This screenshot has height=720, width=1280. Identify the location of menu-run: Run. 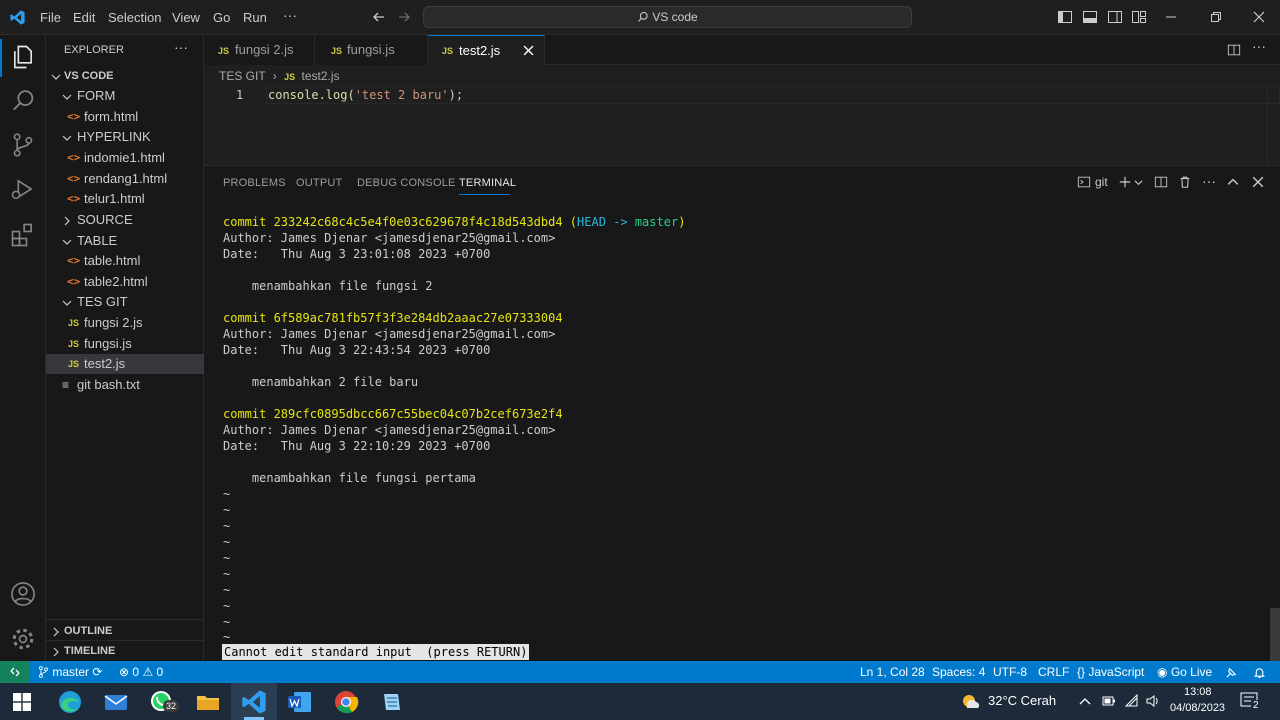
(255, 17).